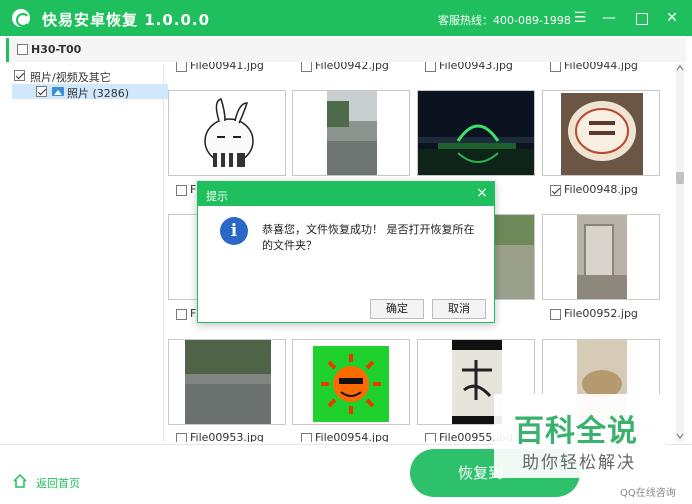 The width and height of the screenshot is (692, 504). Describe the element at coordinates (19, 75) in the screenshot. I see `tree-root-checkbox` at that location.